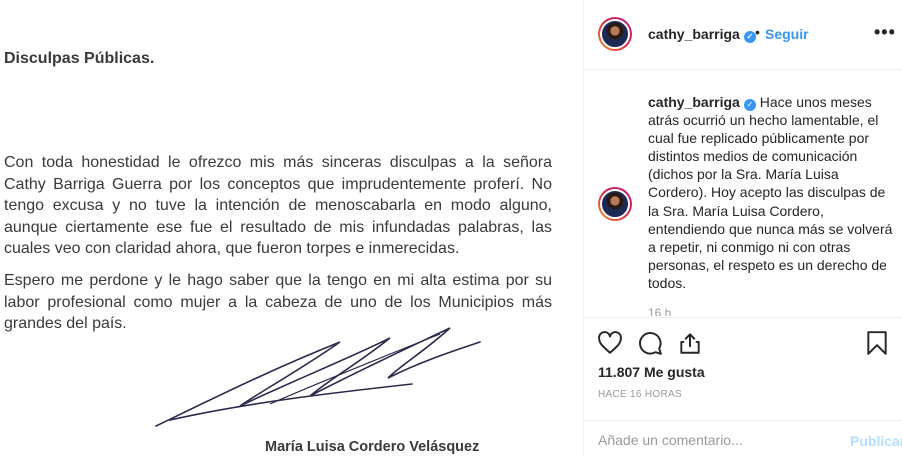 The height and width of the screenshot is (456, 902). Describe the element at coordinates (372, 447) in the screenshot. I see `letter-signer: María Luisa Cordero Velásquez` at that location.